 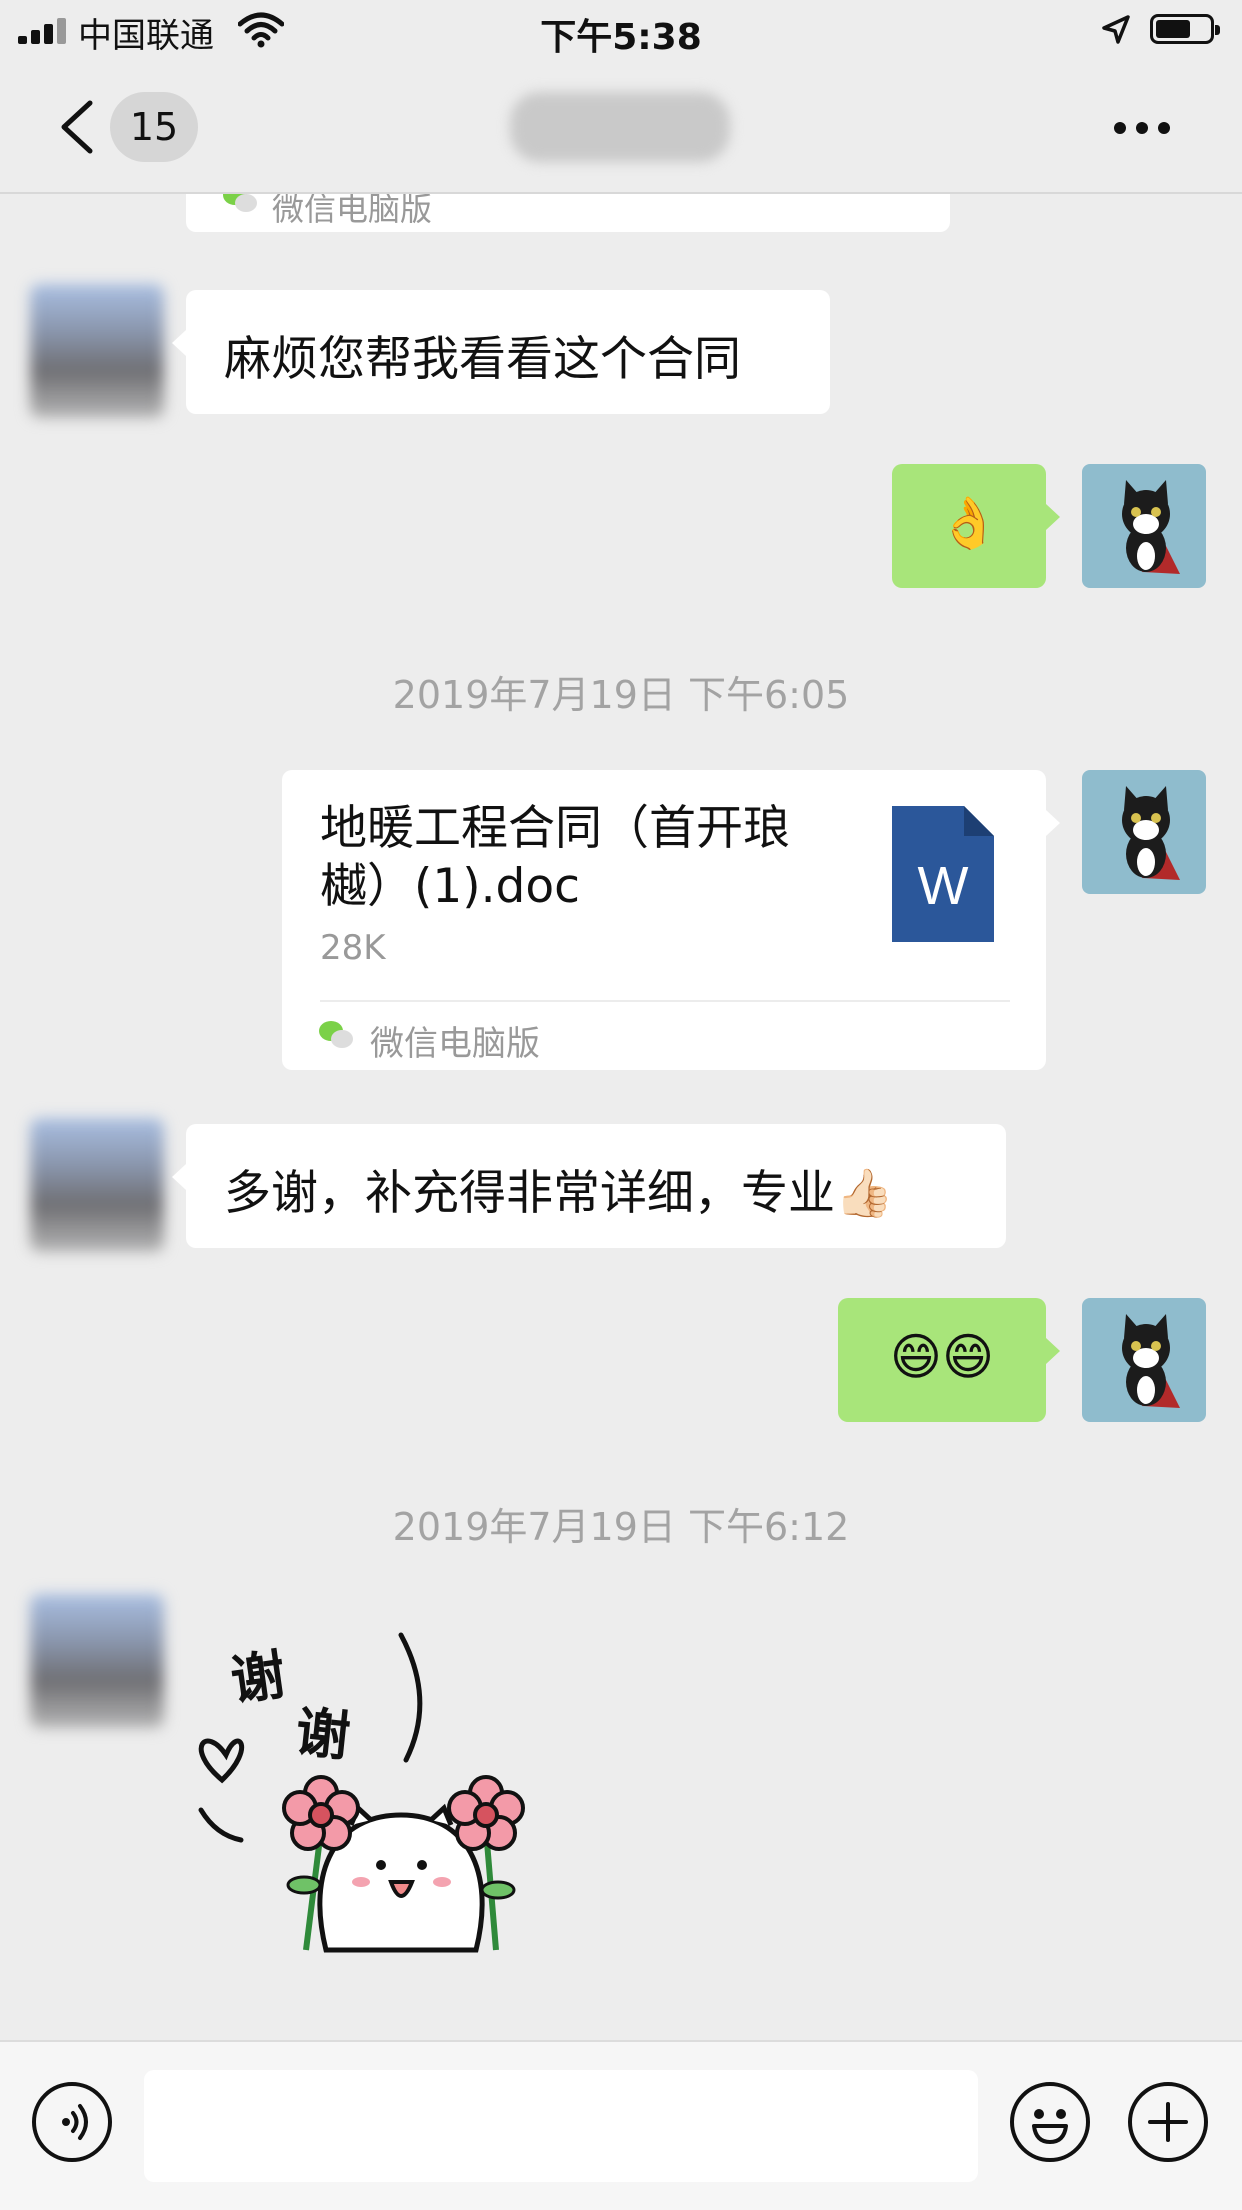 I want to click on incoming-message-bubble: 多谢，补充得非常详细，专业👍🏻, so click(x=589, y=1186).